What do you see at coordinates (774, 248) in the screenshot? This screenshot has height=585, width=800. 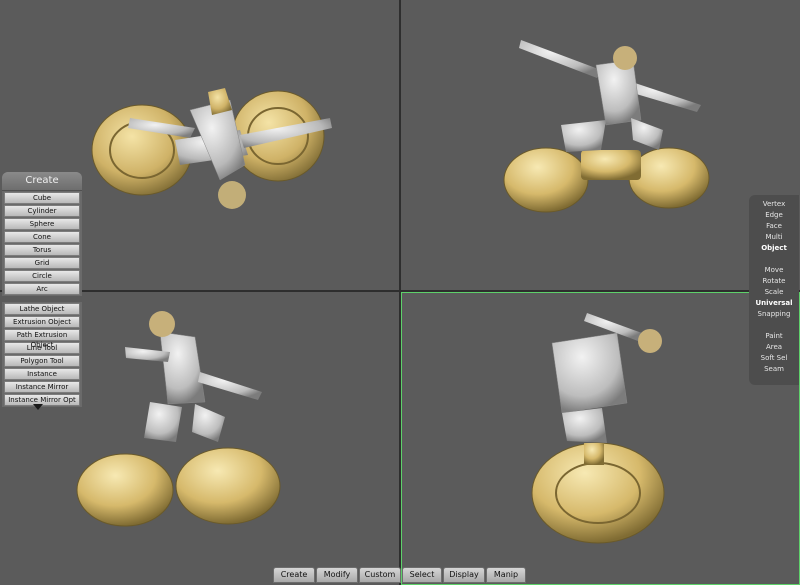 I see `object-mode: Object` at bounding box center [774, 248].